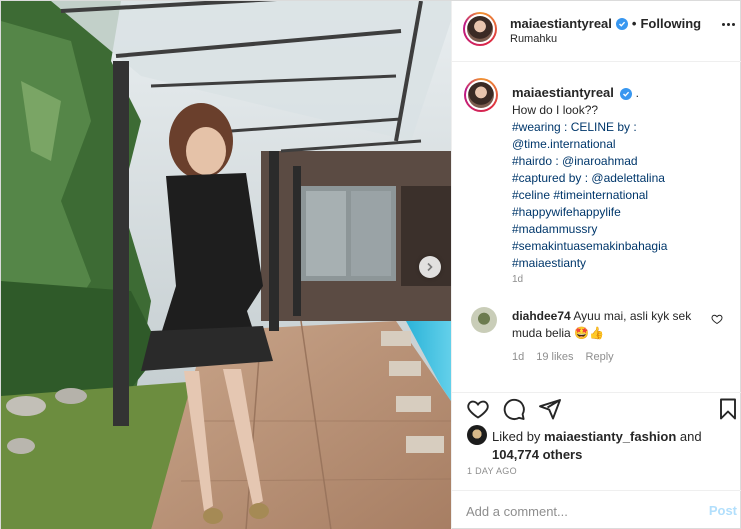 The image size is (741, 529). I want to click on comment-meta: 1d 19 likes Reply, so click(563, 357).